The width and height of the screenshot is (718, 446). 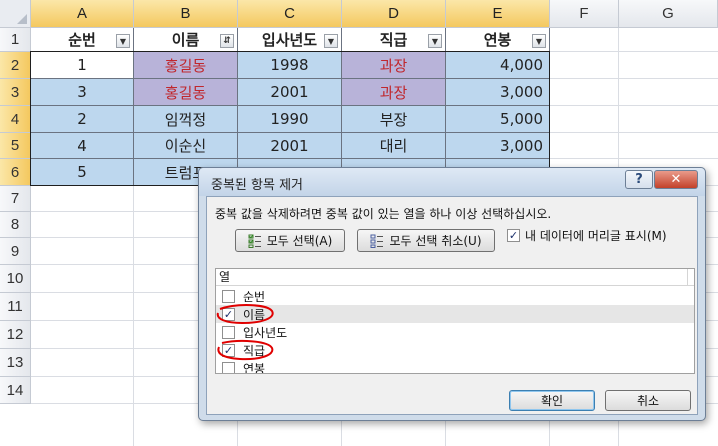 I want to click on table-cell: 이순신, so click(x=186, y=146).